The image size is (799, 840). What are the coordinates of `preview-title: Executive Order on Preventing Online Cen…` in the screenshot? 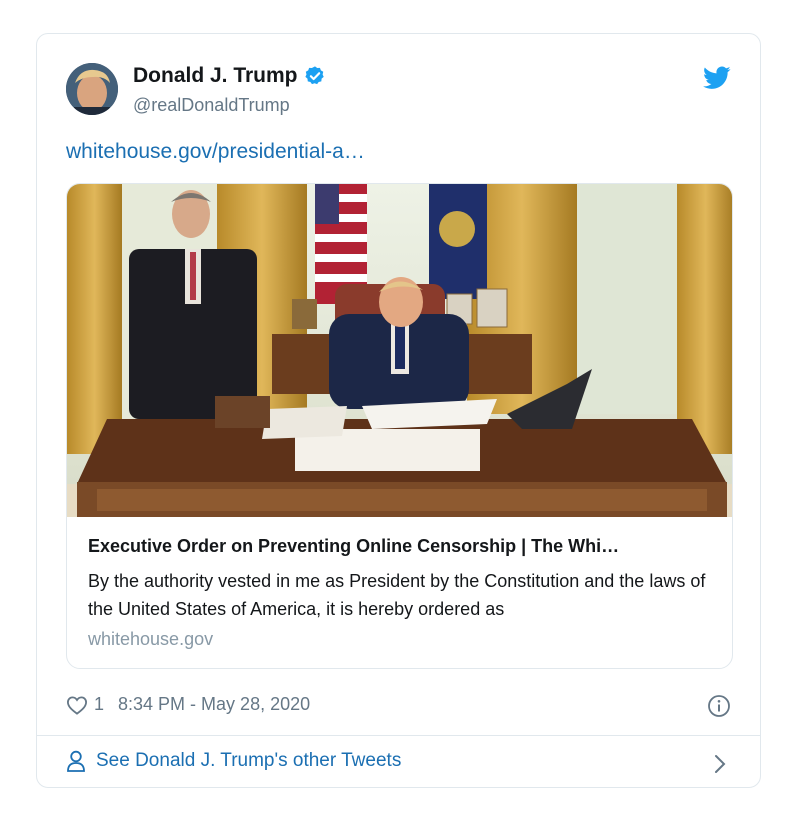 It's located at (353, 546).